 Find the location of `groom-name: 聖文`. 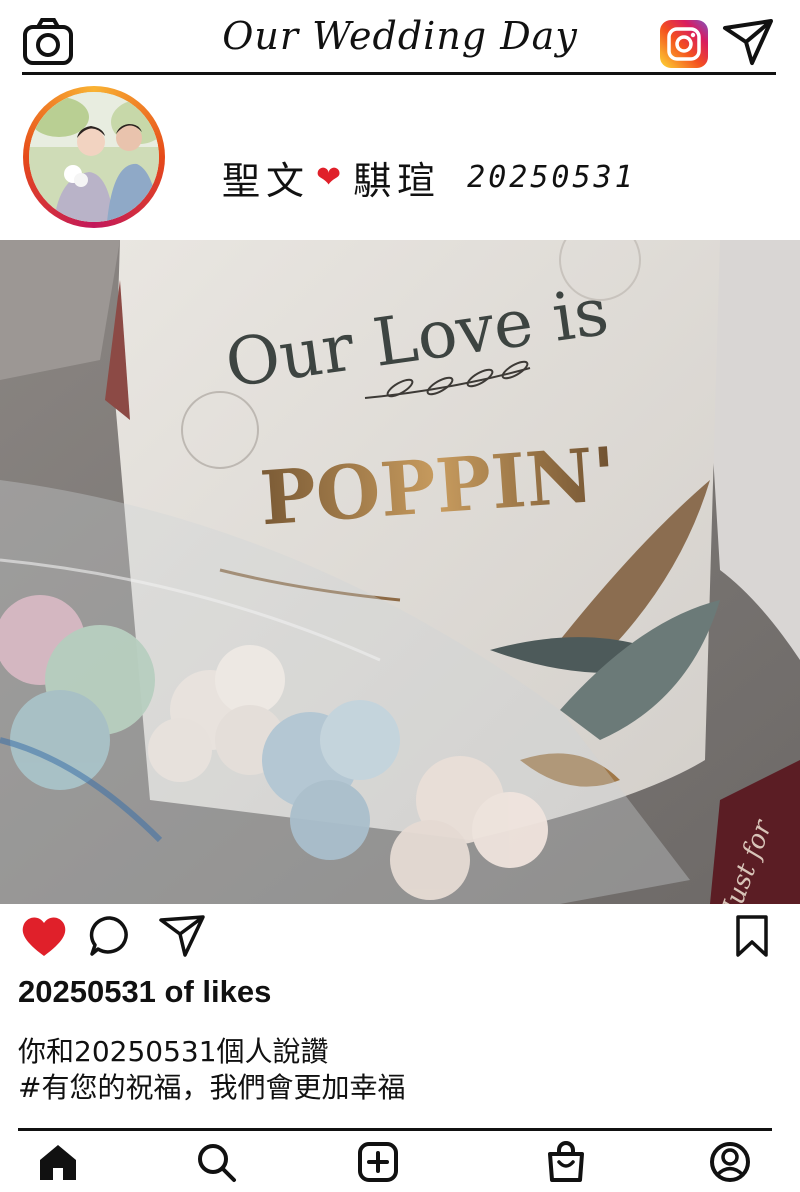

groom-name: 聖文 is located at coordinates (266, 181).